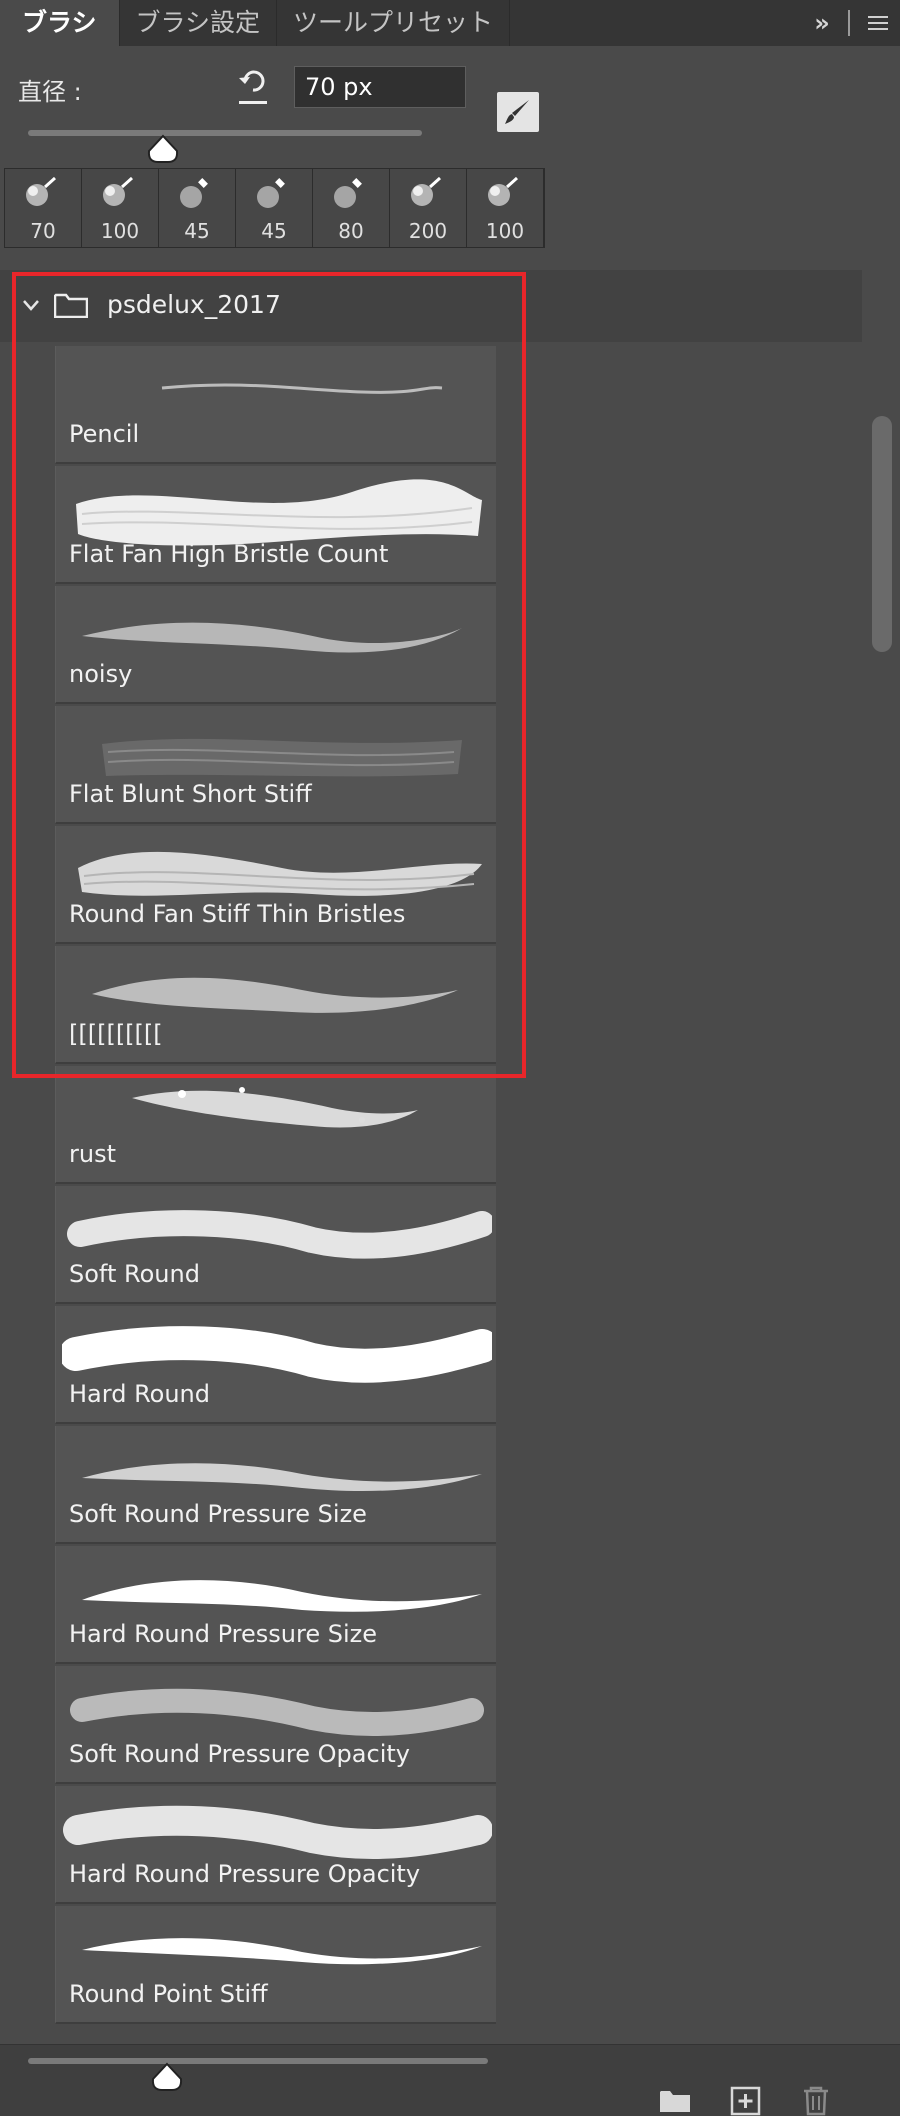  I want to click on brush-preset-item: Soft Round, so click(275, 1245).